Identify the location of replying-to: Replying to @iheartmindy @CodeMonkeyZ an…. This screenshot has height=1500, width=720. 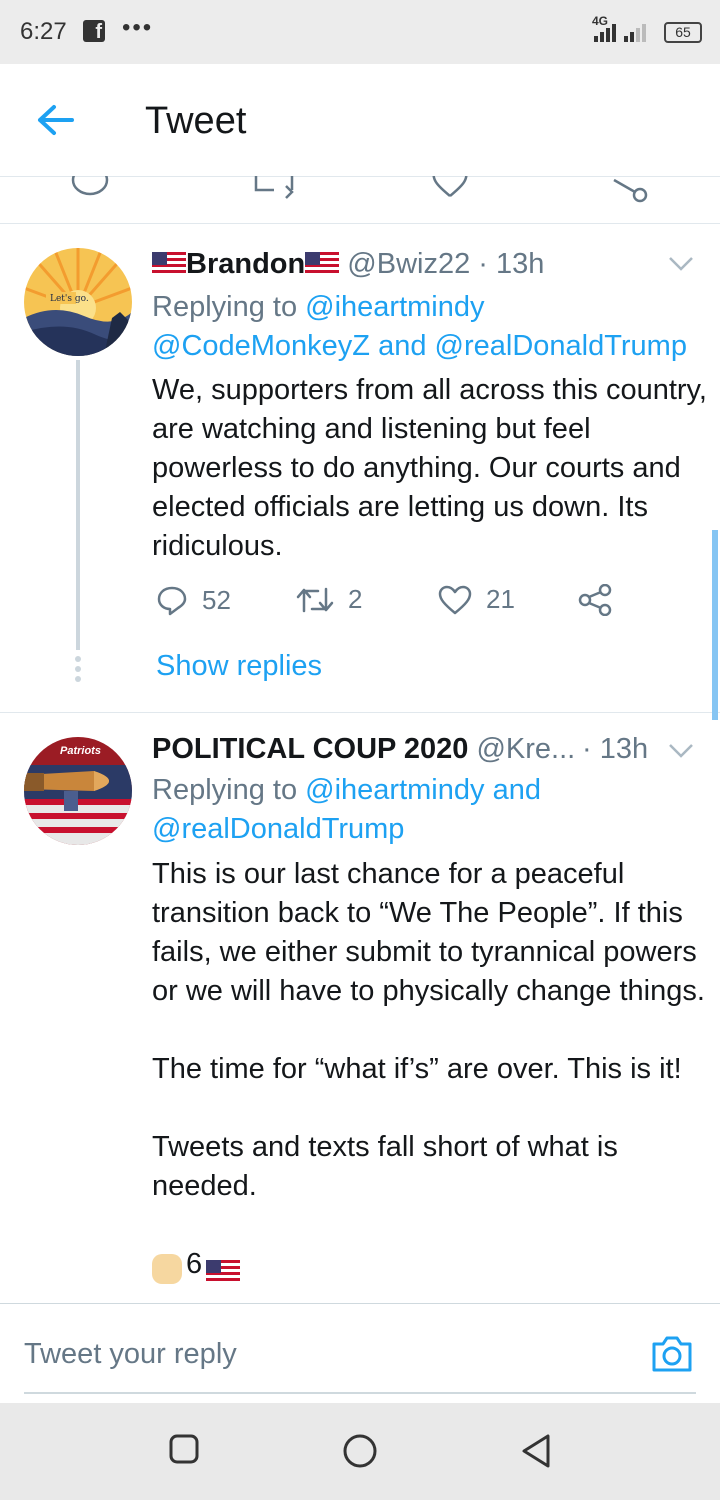
(432, 327).